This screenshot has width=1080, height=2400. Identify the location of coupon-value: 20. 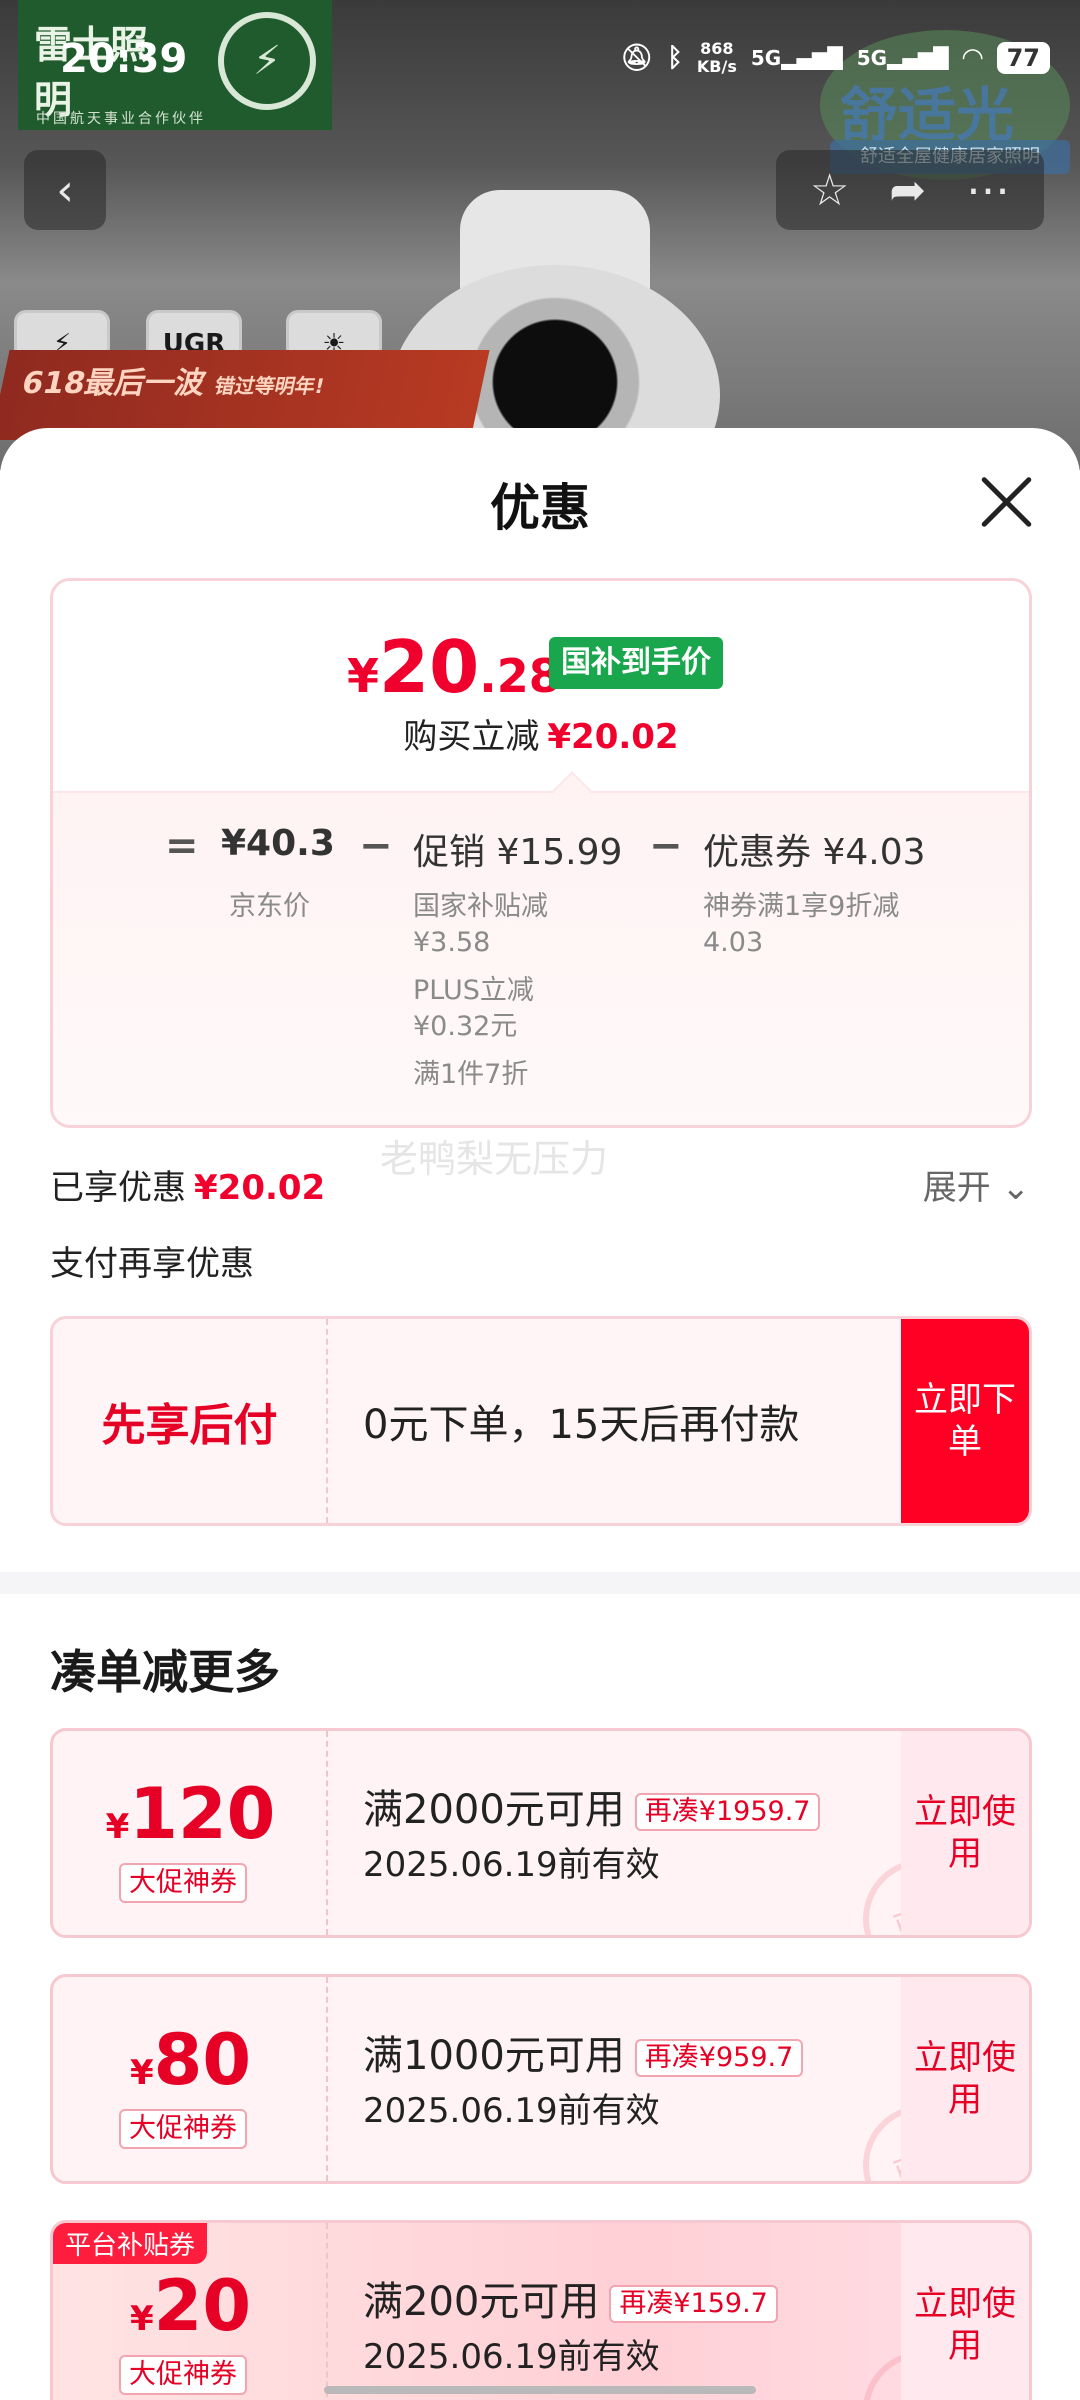
(202, 2306).